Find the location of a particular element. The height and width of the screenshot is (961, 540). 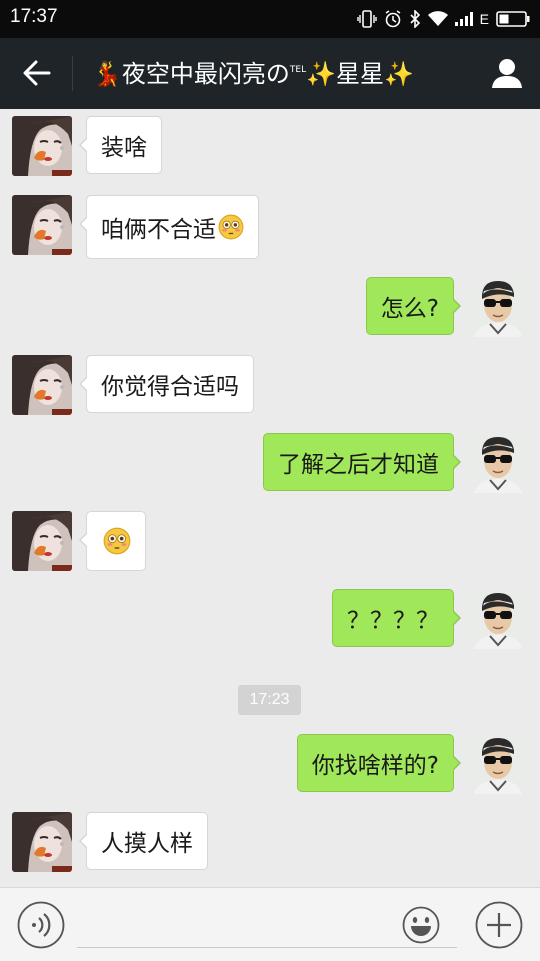

message-text: ？？？？ is located at coordinates (393, 621).